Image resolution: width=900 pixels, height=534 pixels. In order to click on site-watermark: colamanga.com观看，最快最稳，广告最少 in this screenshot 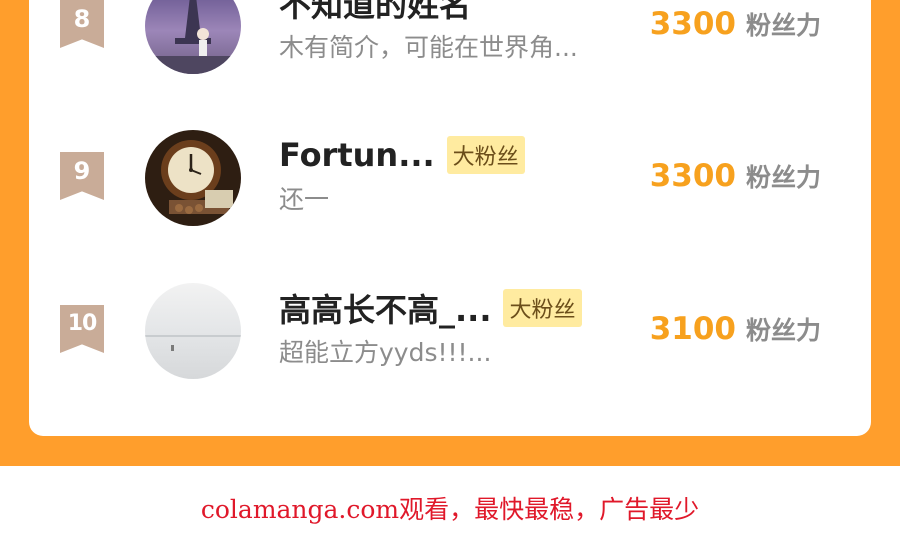, I will do `click(450, 509)`.